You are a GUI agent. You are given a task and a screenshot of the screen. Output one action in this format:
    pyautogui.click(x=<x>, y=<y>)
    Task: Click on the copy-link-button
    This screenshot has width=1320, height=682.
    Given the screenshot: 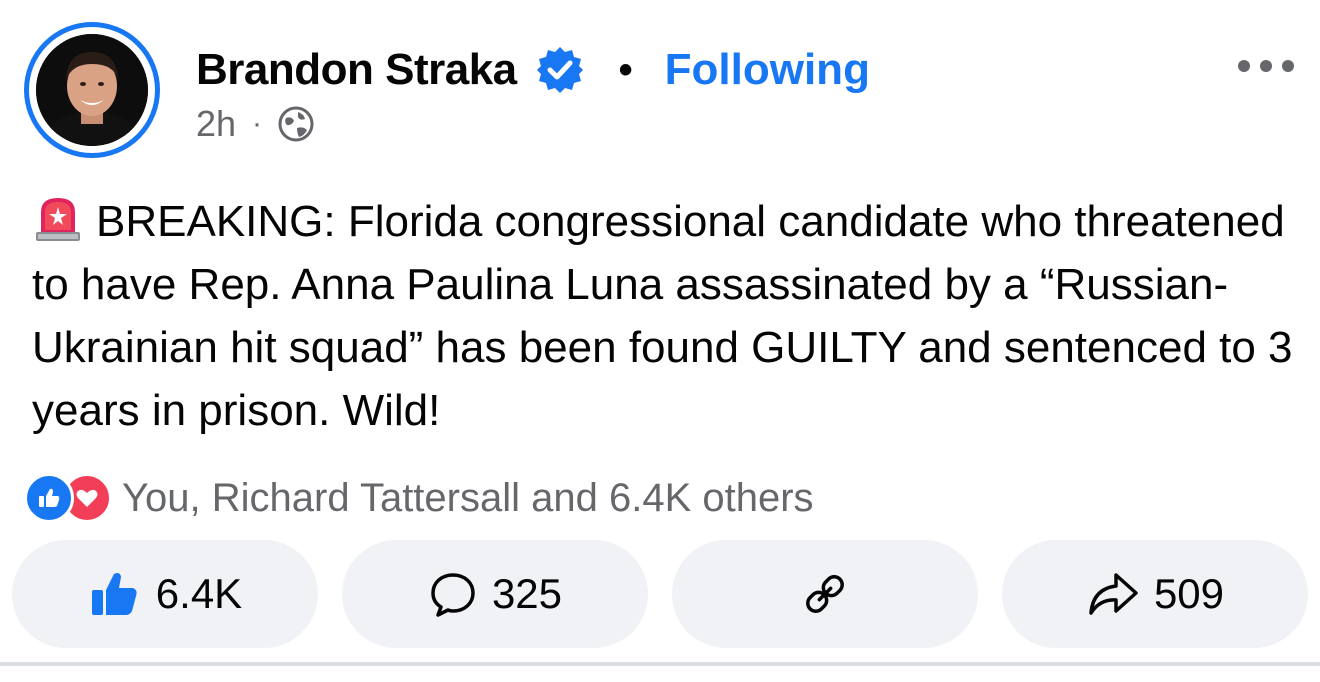 What is the action you would take?
    pyautogui.click(x=825, y=594)
    